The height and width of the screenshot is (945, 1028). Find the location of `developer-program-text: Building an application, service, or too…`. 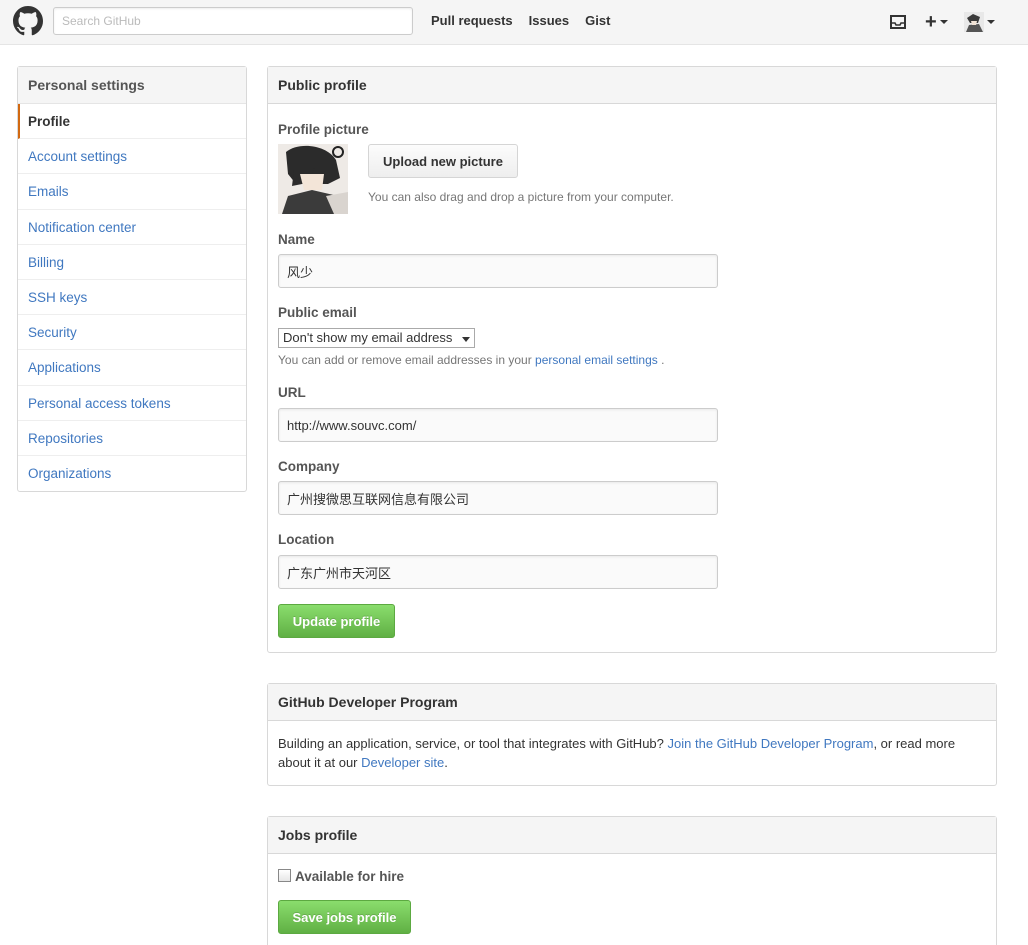

developer-program-text: Building an application, service, or too… is located at coordinates (628, 753).